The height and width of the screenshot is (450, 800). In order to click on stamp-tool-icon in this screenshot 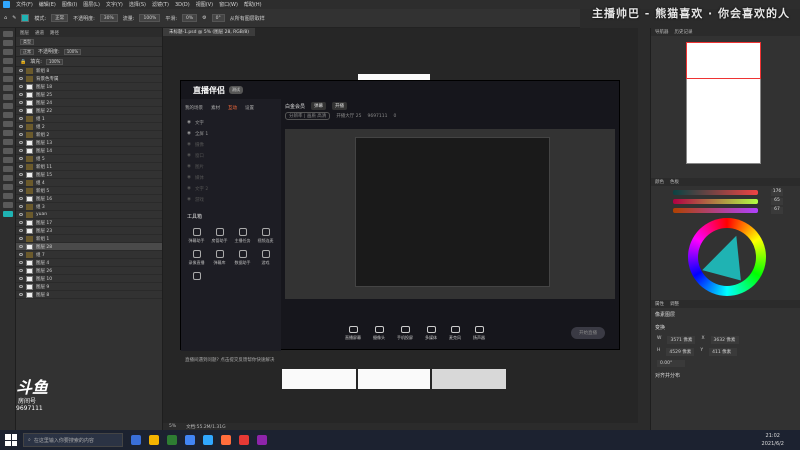, I will do `click(8, 106)`.